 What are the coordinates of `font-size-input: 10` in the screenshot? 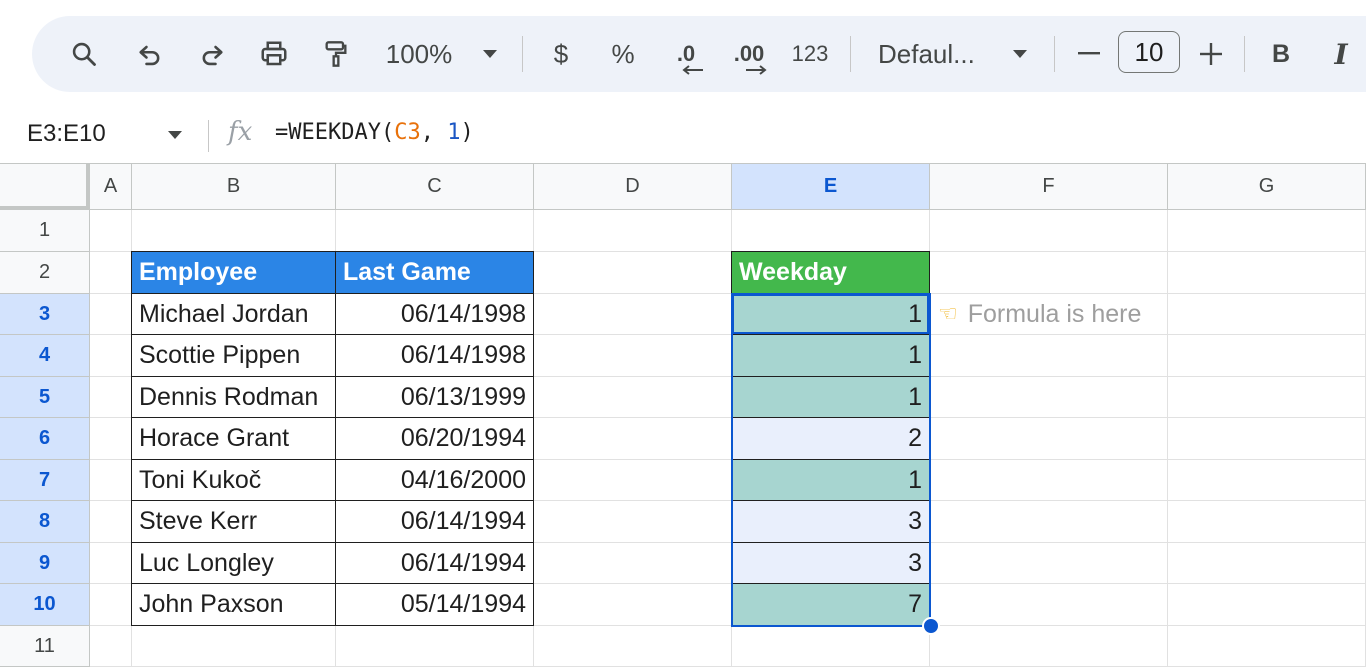 It's located at (1149, 52).